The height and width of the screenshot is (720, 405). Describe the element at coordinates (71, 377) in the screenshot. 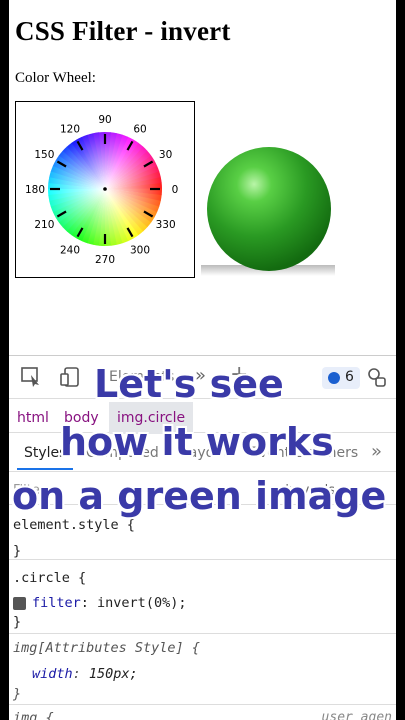

I see `device-toolbar-icon` at that location.